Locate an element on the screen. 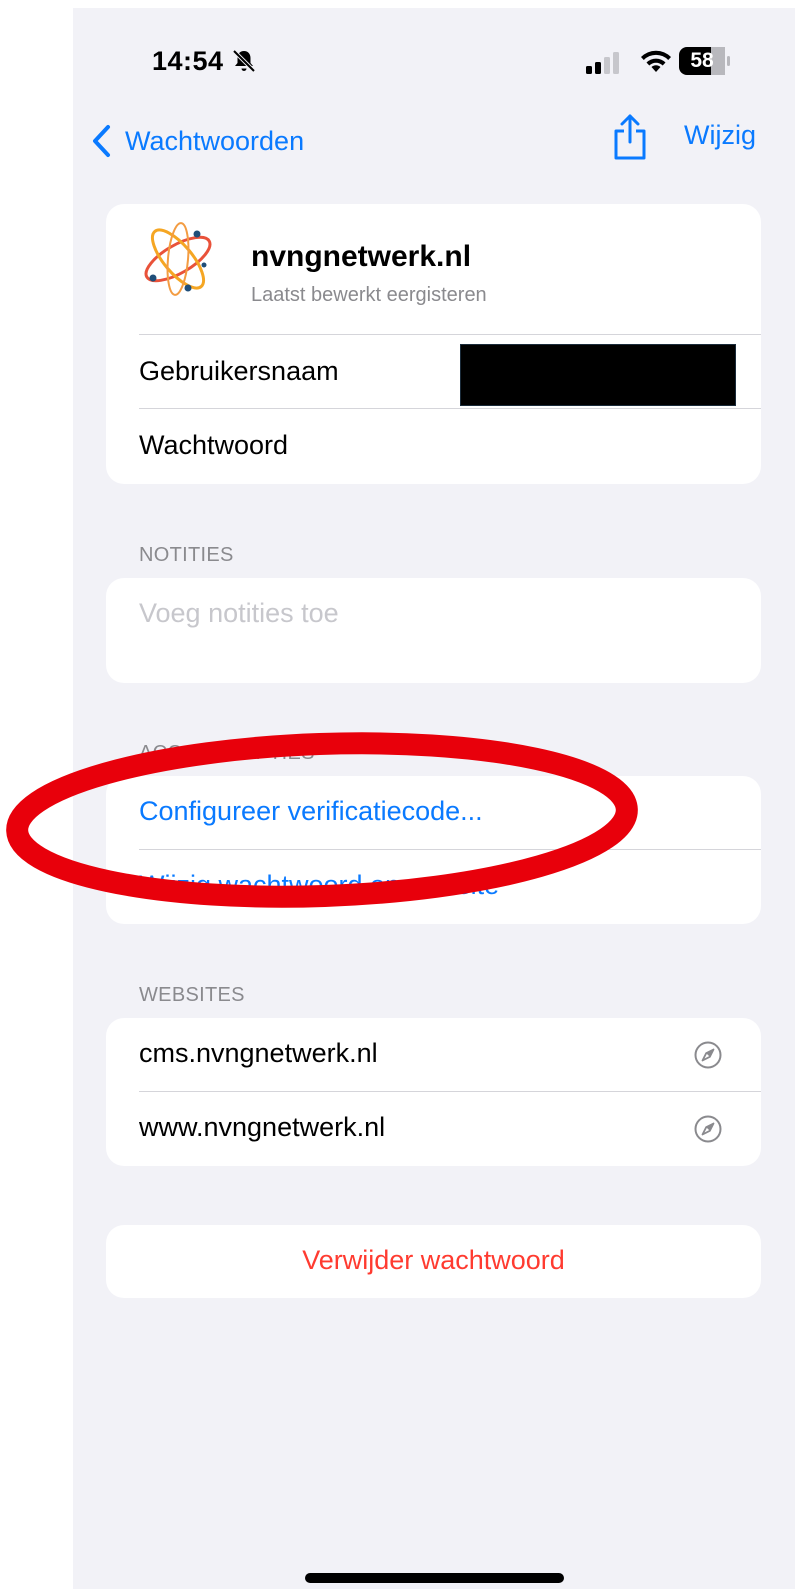  notes-placeholder: Voeg notities toe is located at coordinates (239, 613).